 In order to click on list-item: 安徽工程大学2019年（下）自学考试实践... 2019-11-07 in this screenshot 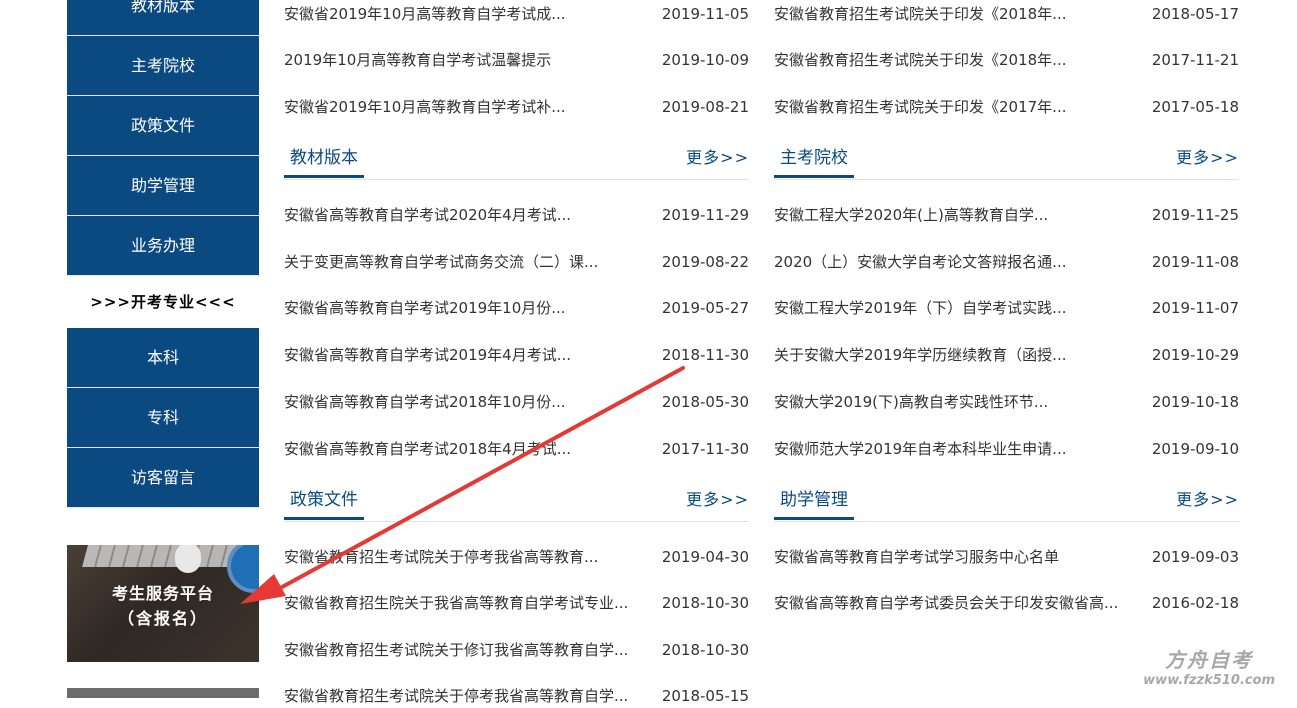, I will do `click(1006, 308)`.